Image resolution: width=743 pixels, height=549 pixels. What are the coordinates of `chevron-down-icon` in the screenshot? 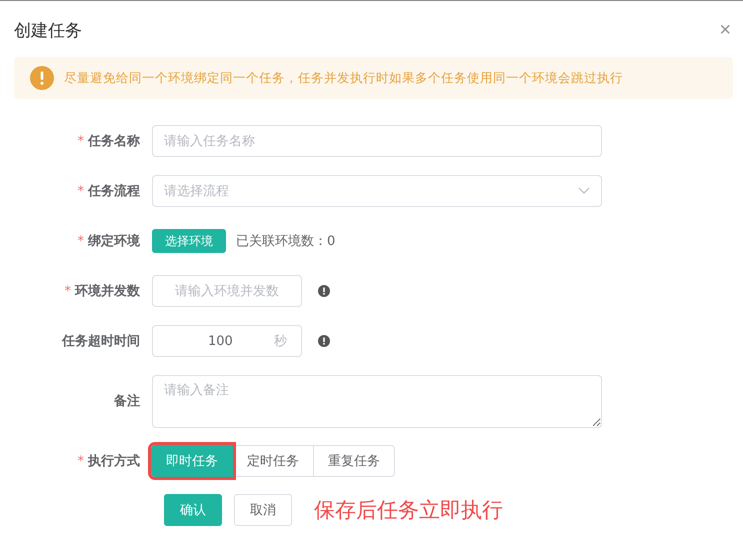 It's located at (584, 191).